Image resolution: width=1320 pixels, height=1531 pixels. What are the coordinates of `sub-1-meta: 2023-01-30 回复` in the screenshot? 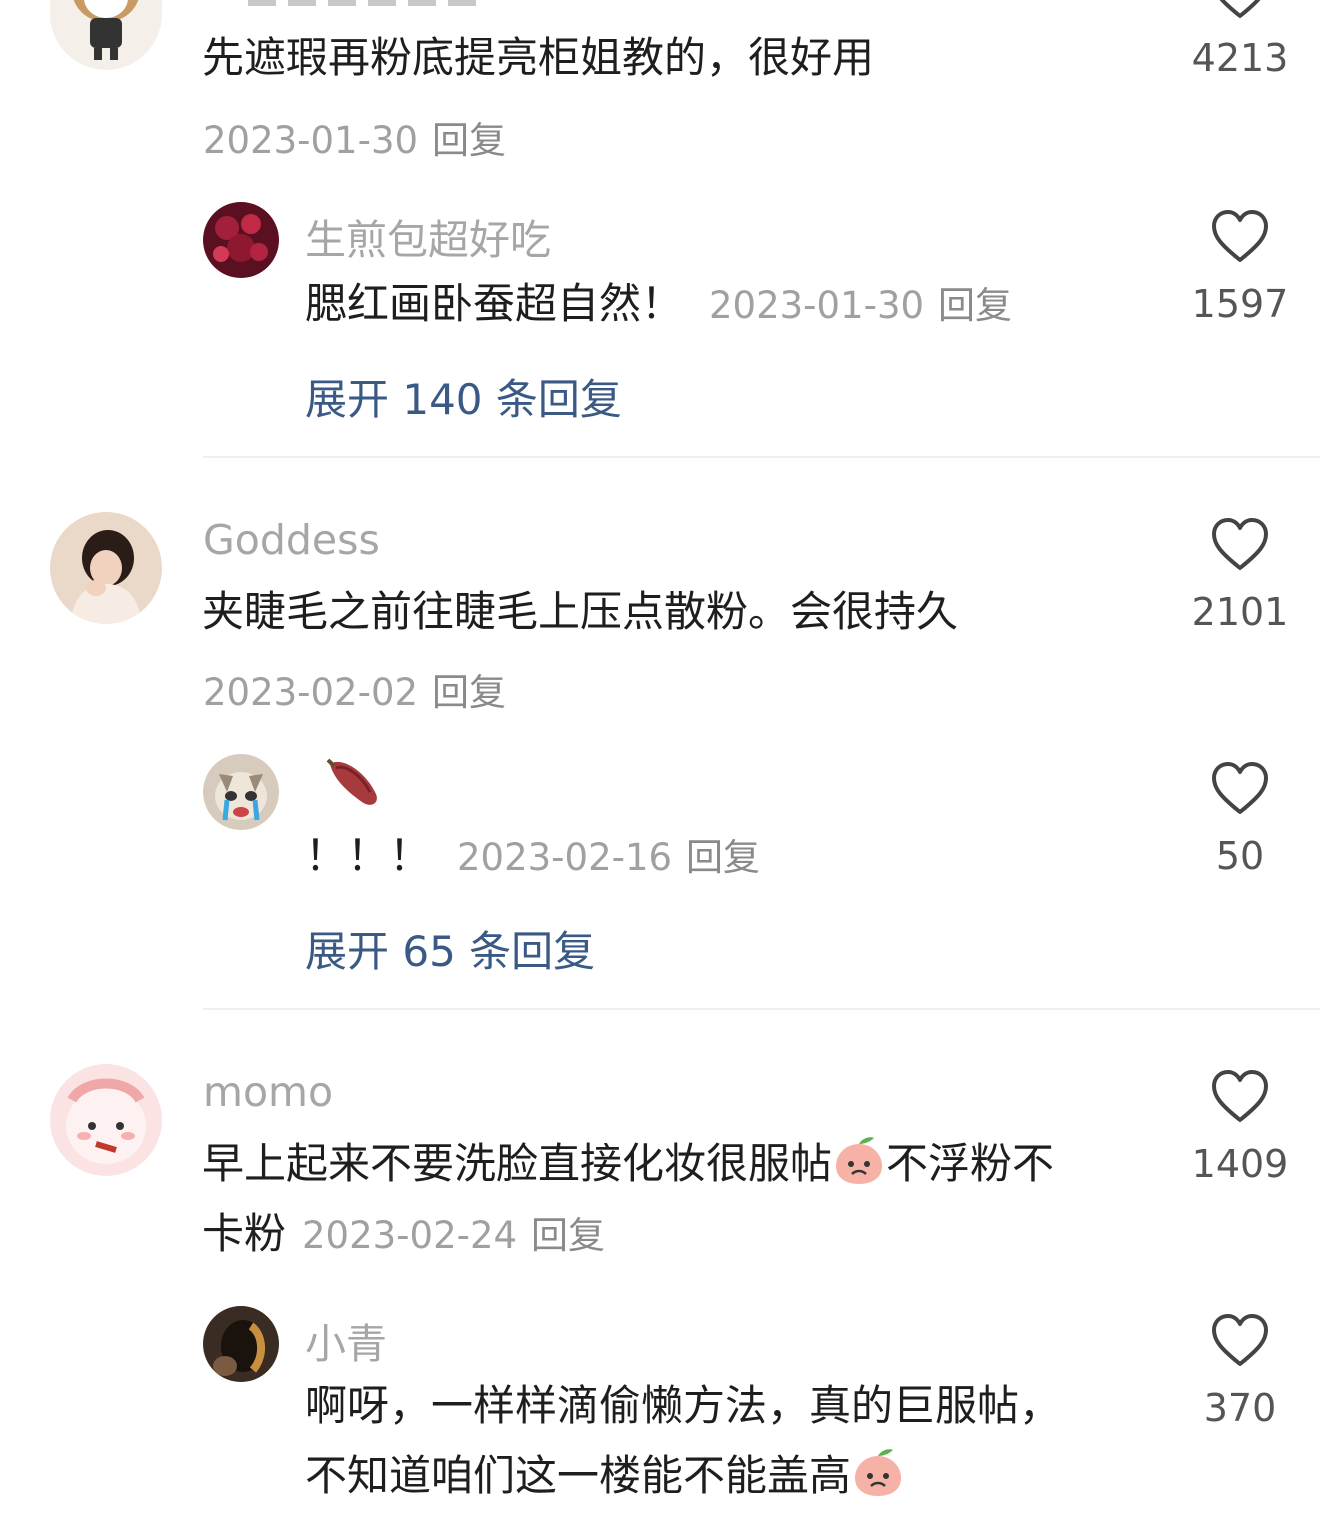 It's located at (860, 305).